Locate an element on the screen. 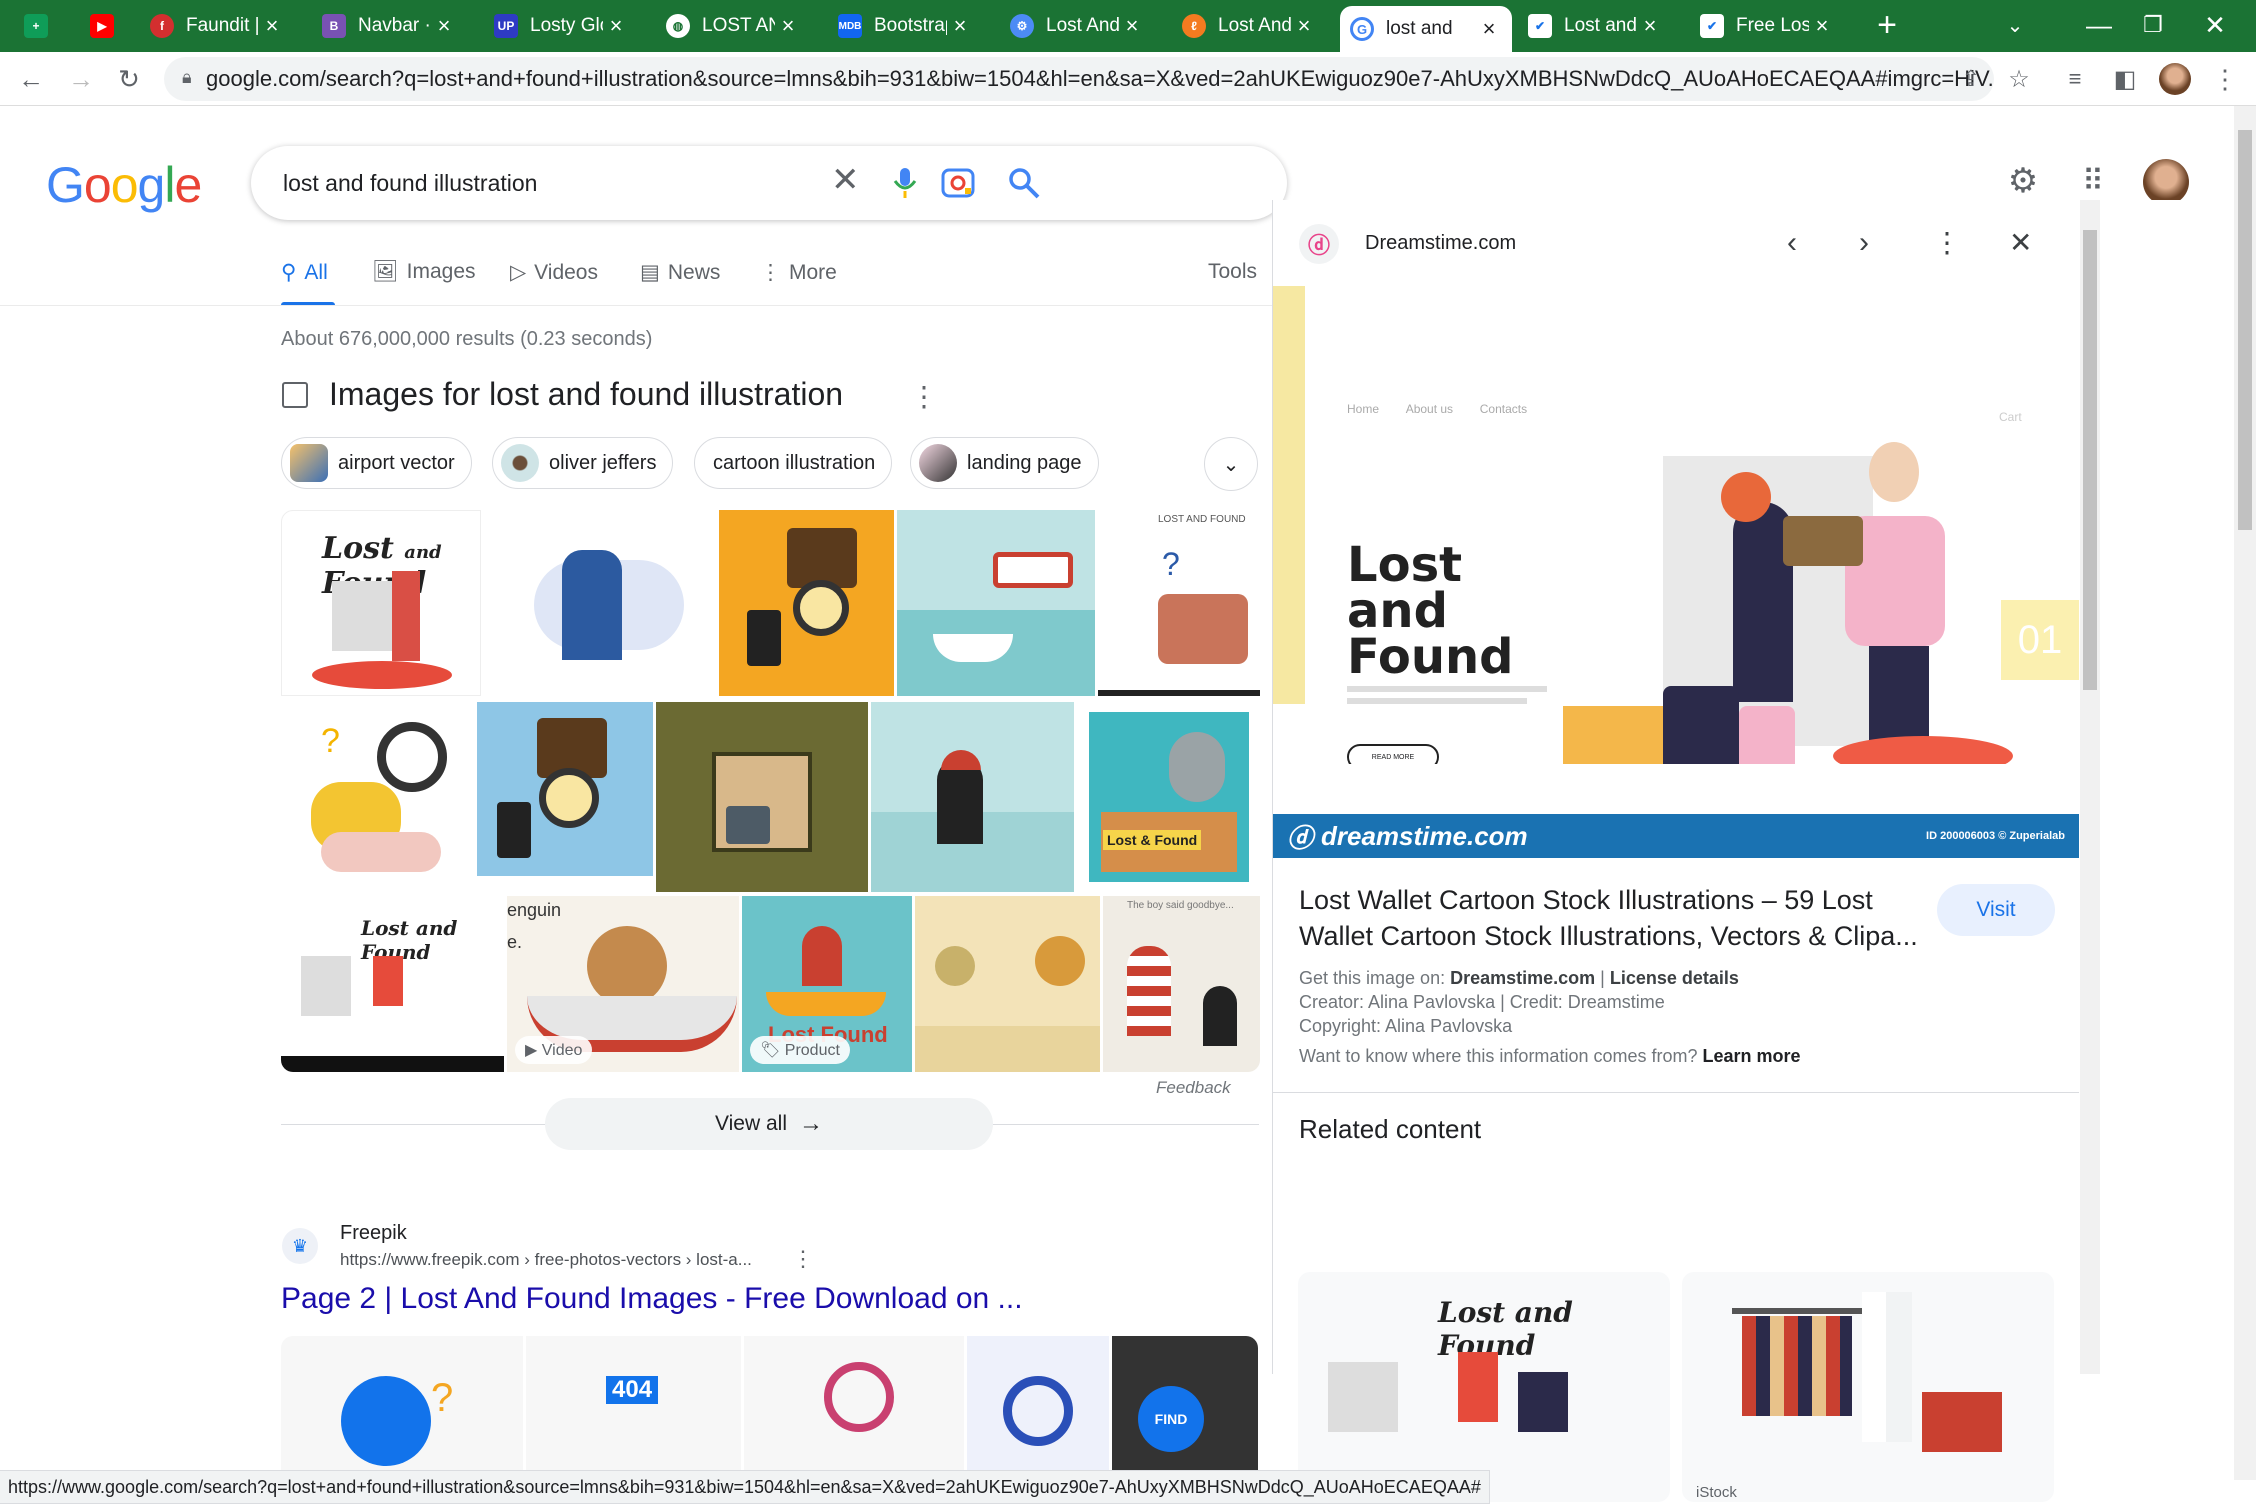 The width and height of the screenshot is (2256, 1504). image-result: ? is located at coordinates (377, 797).